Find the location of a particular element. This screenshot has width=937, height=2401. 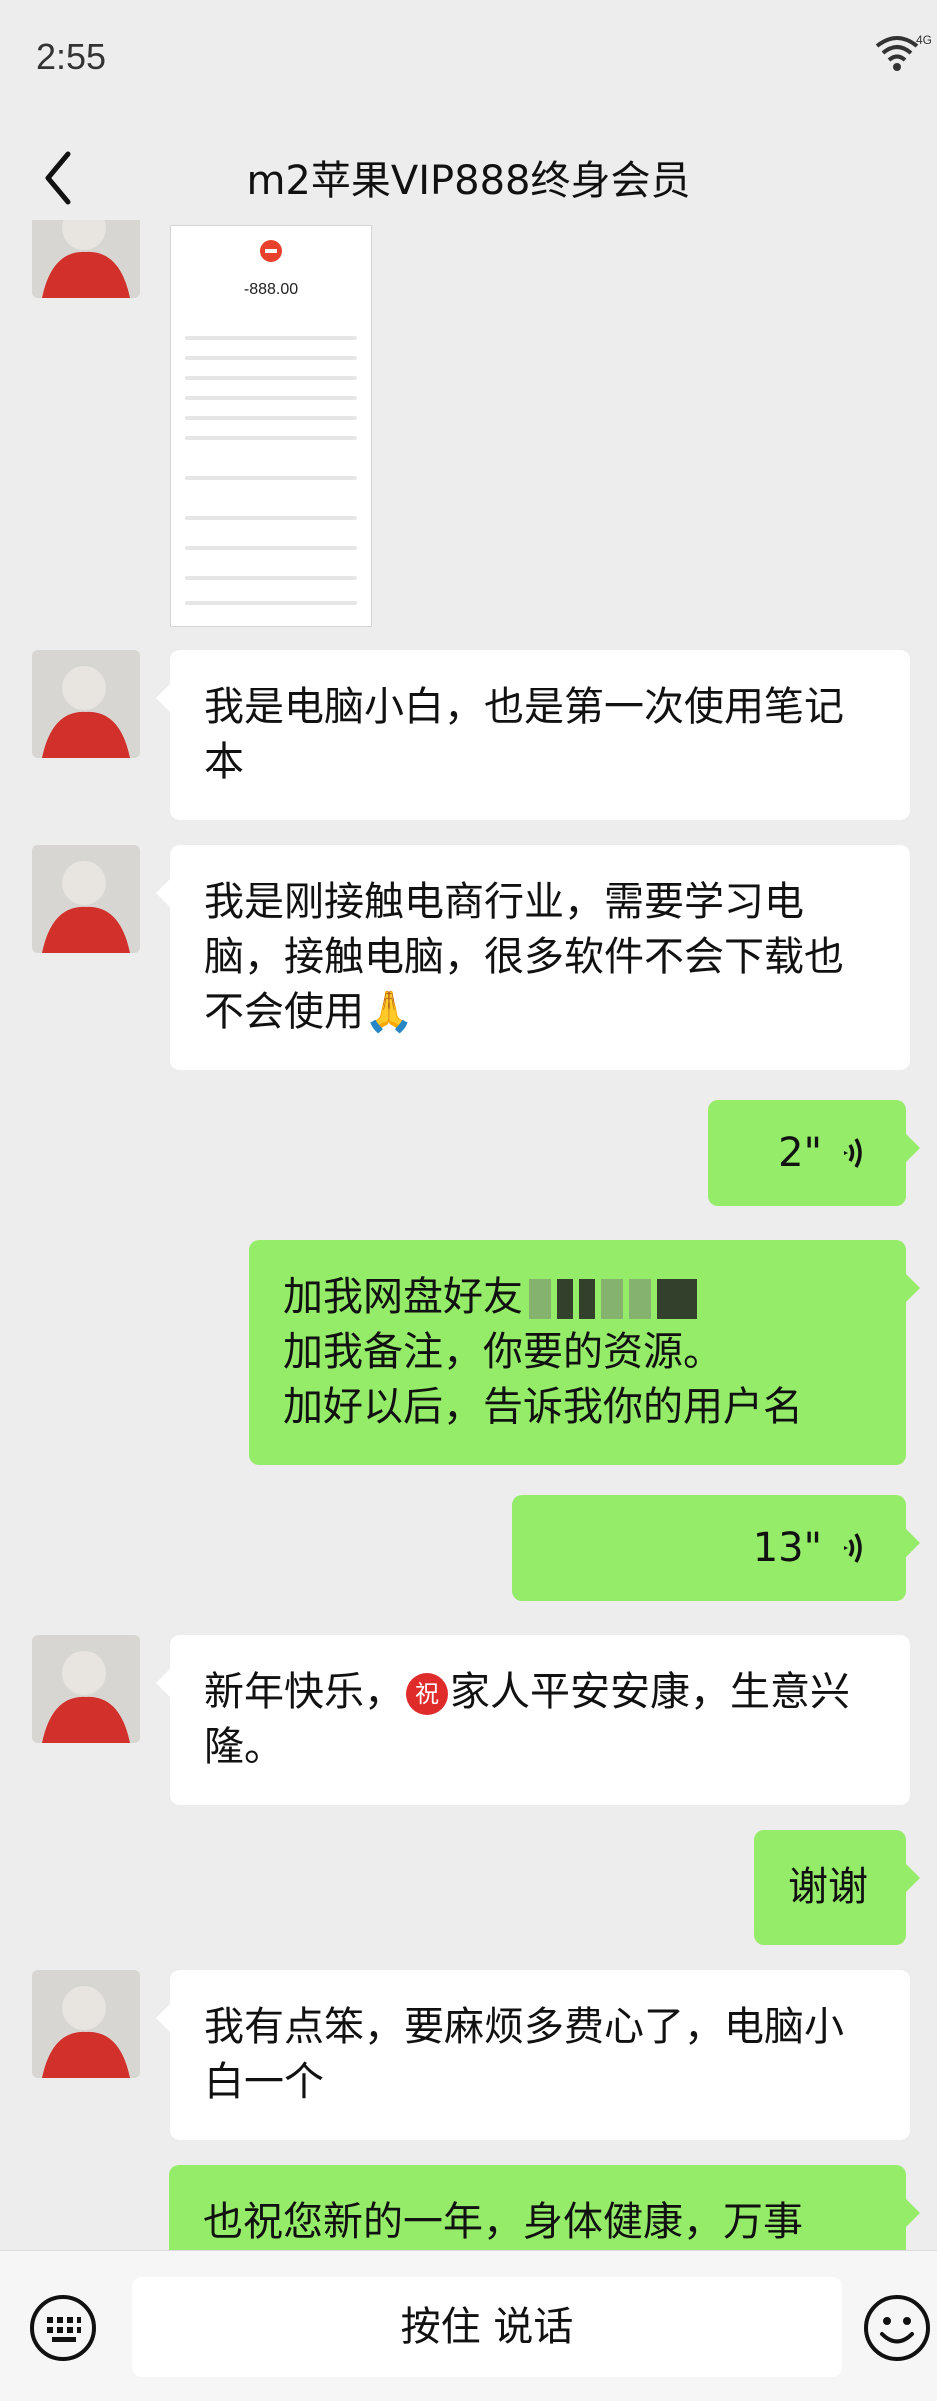

status-time: 2:55 is located at coordinates (71, 56).